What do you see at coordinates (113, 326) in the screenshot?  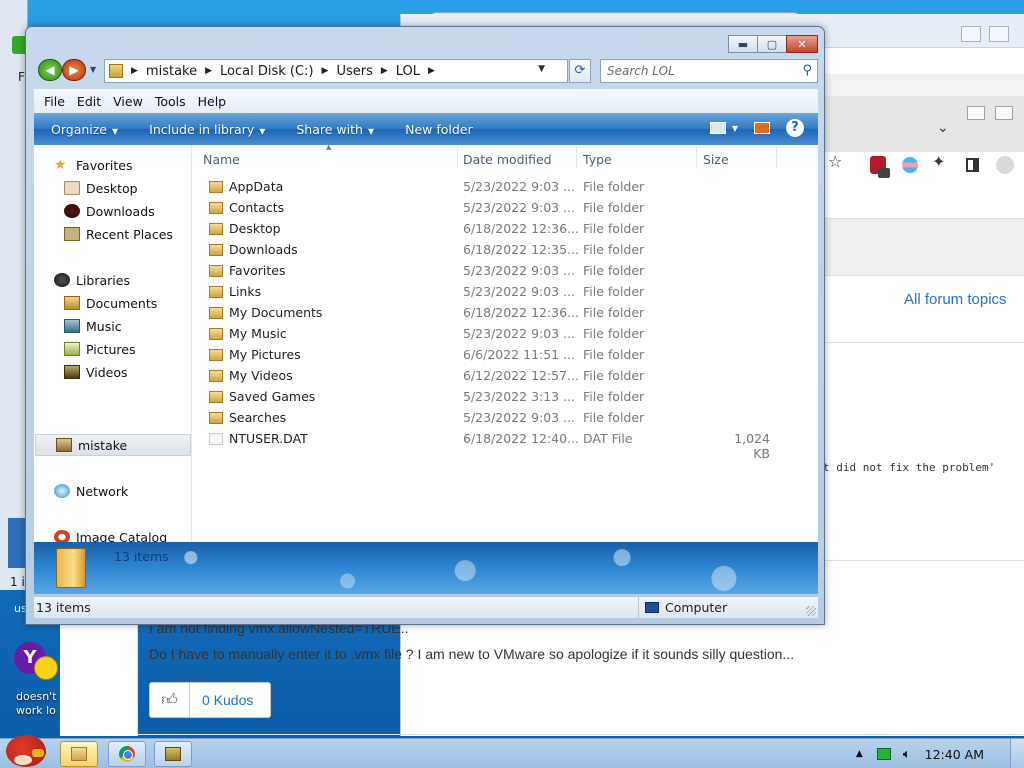 I see `nav-music: Music` at bounding box center [113, 326].